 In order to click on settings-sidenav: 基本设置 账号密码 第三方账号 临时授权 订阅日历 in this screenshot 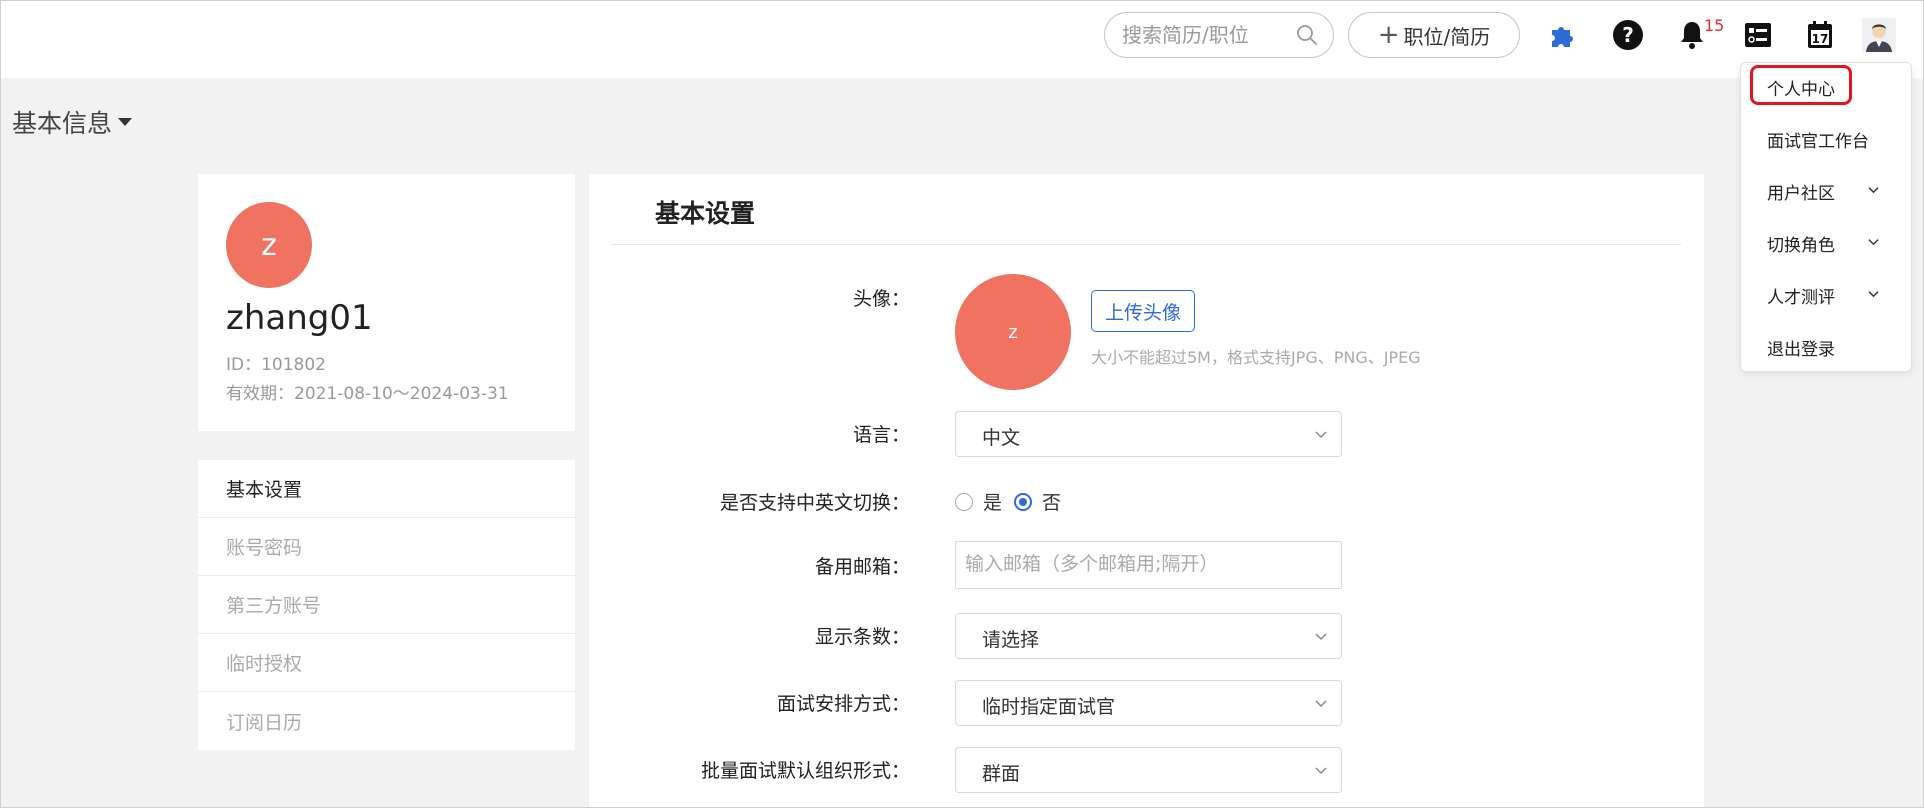, I will do `click(386, 605)`.